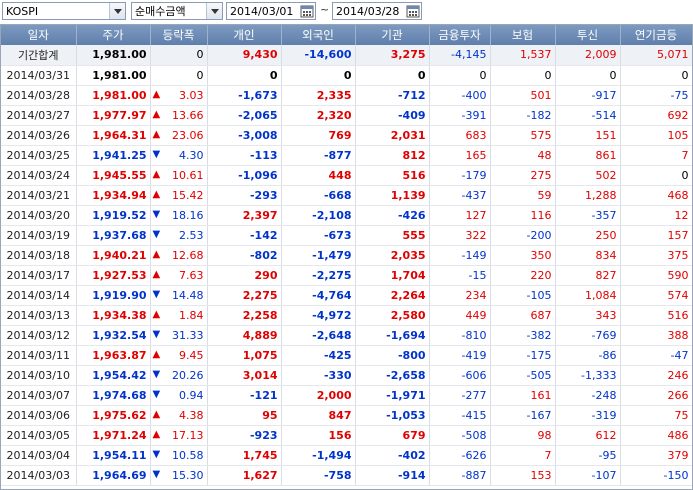  I want to click on column-header-individual: 개인, so click(244, 35).